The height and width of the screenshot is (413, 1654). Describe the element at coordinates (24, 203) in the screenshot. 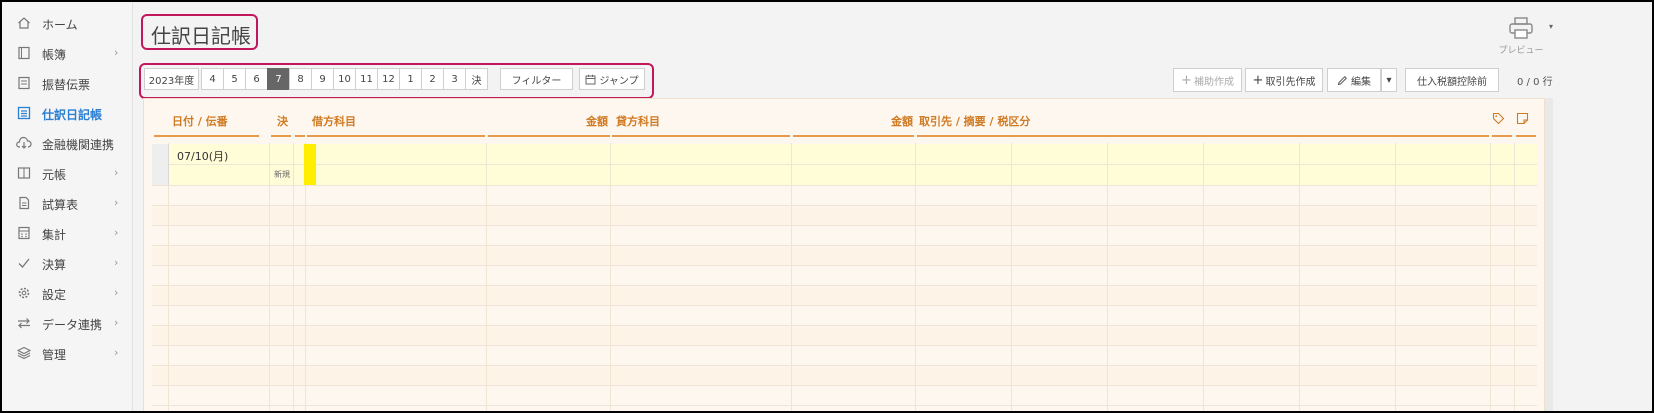

I see `document-icon` at that location.